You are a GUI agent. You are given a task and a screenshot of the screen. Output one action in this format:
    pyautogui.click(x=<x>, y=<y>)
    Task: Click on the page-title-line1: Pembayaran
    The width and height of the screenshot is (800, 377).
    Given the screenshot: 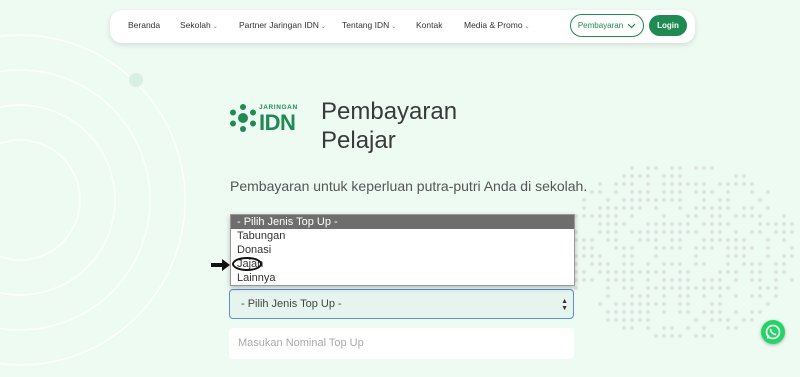 What is the action you would take?
    pyautogui.click(x=389, y=111)
    